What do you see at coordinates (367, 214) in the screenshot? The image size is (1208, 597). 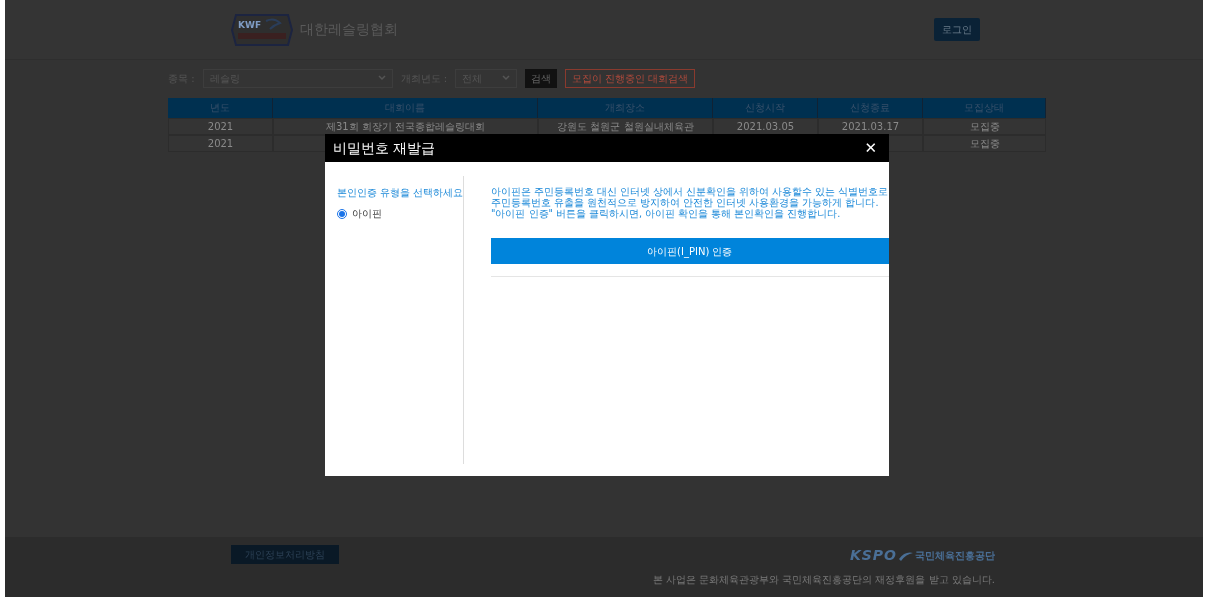 I see `radio-label: 아이핀` at bounding box center [367, 214].